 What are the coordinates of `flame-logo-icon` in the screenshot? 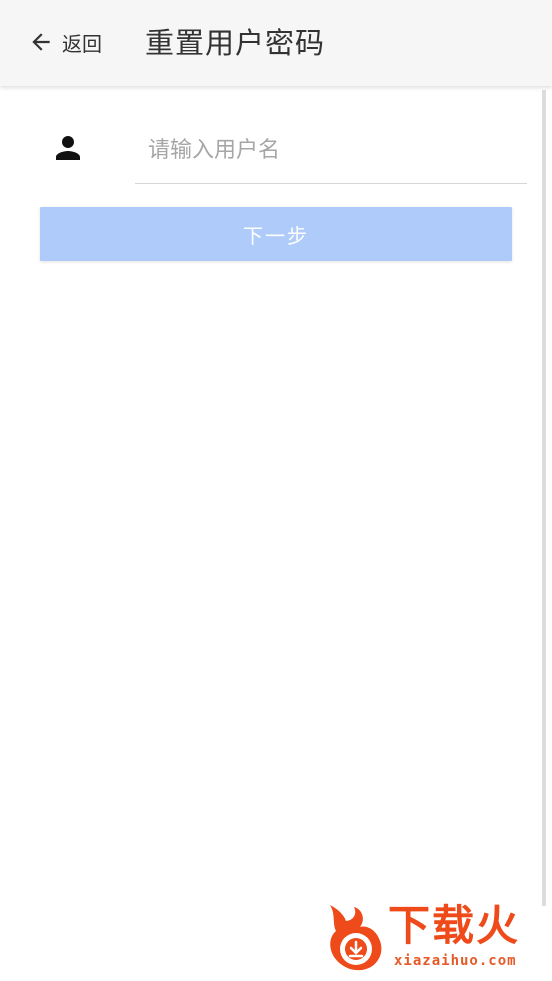 It's located at (355, 937).